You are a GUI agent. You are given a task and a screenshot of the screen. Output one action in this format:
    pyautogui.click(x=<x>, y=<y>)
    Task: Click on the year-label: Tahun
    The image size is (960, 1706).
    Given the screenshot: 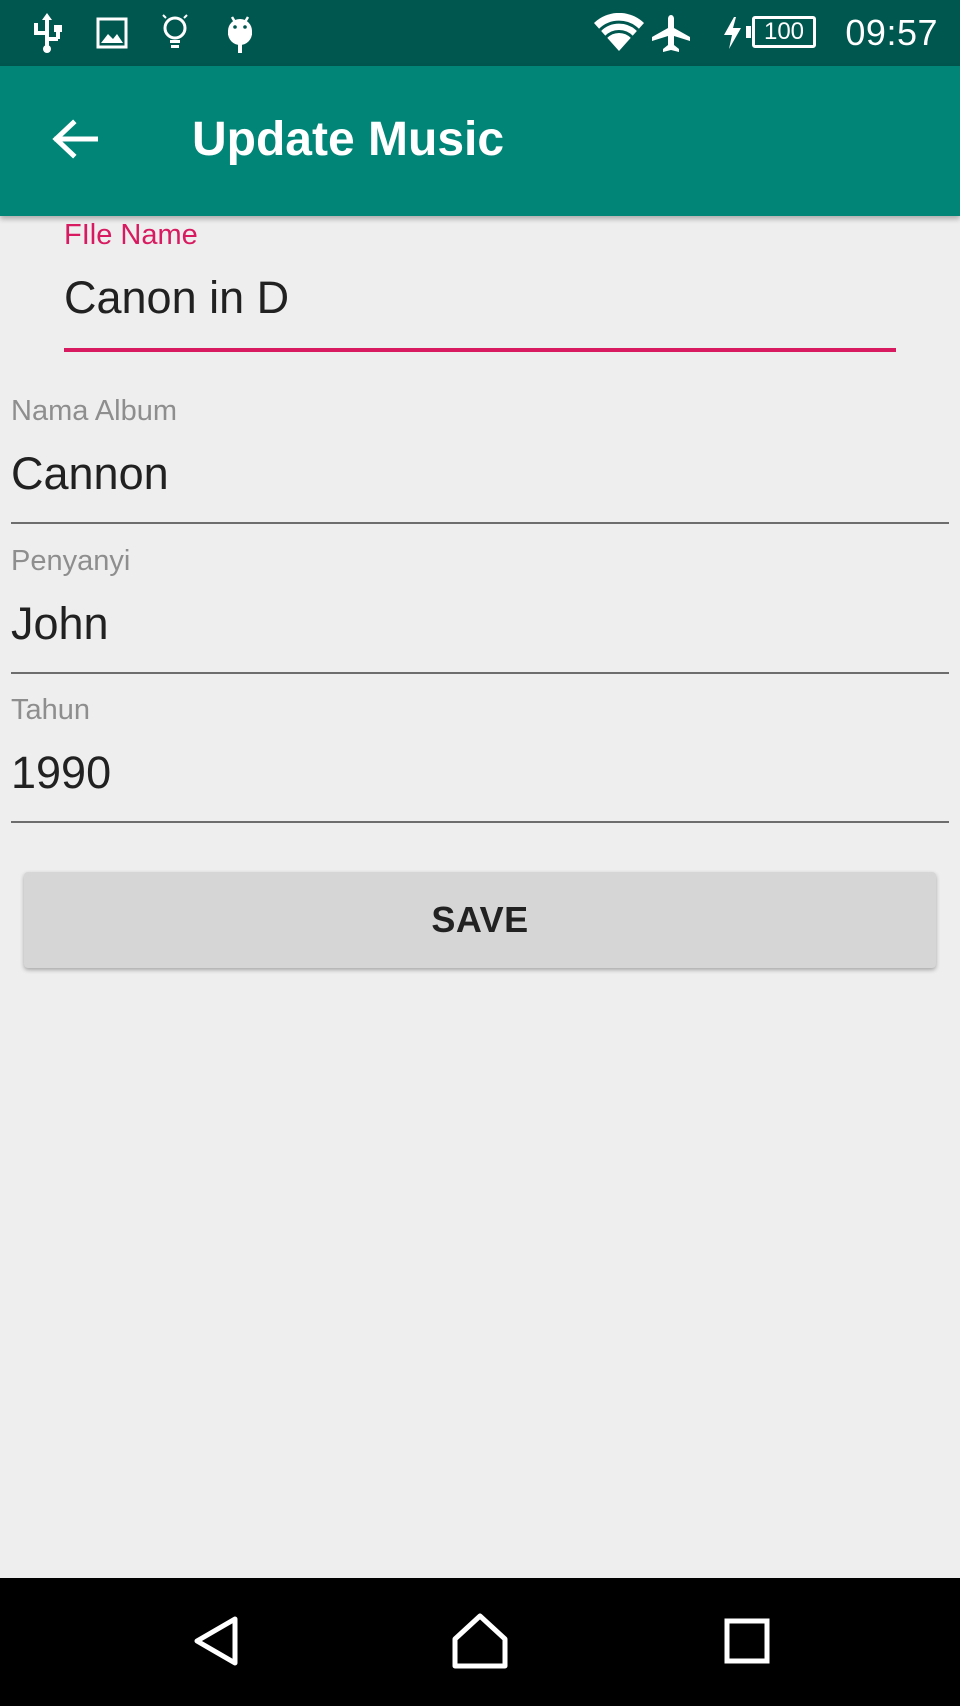 What is the action you would take?
    pyautogui.click(x=51, y=710)
    